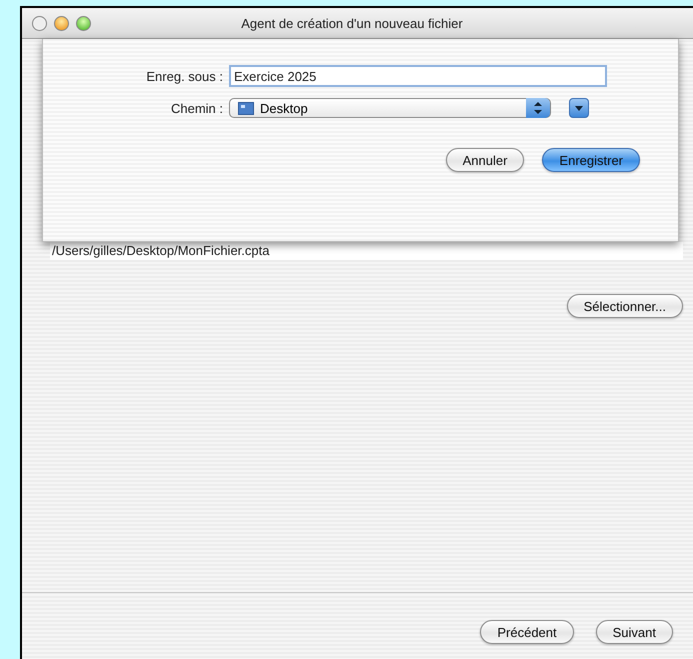 The height and width of the screenshot is (659, 693). Describe the element at coordinates (196, 108) in the screenshot. I see `path-label: Chemin :` at that location.